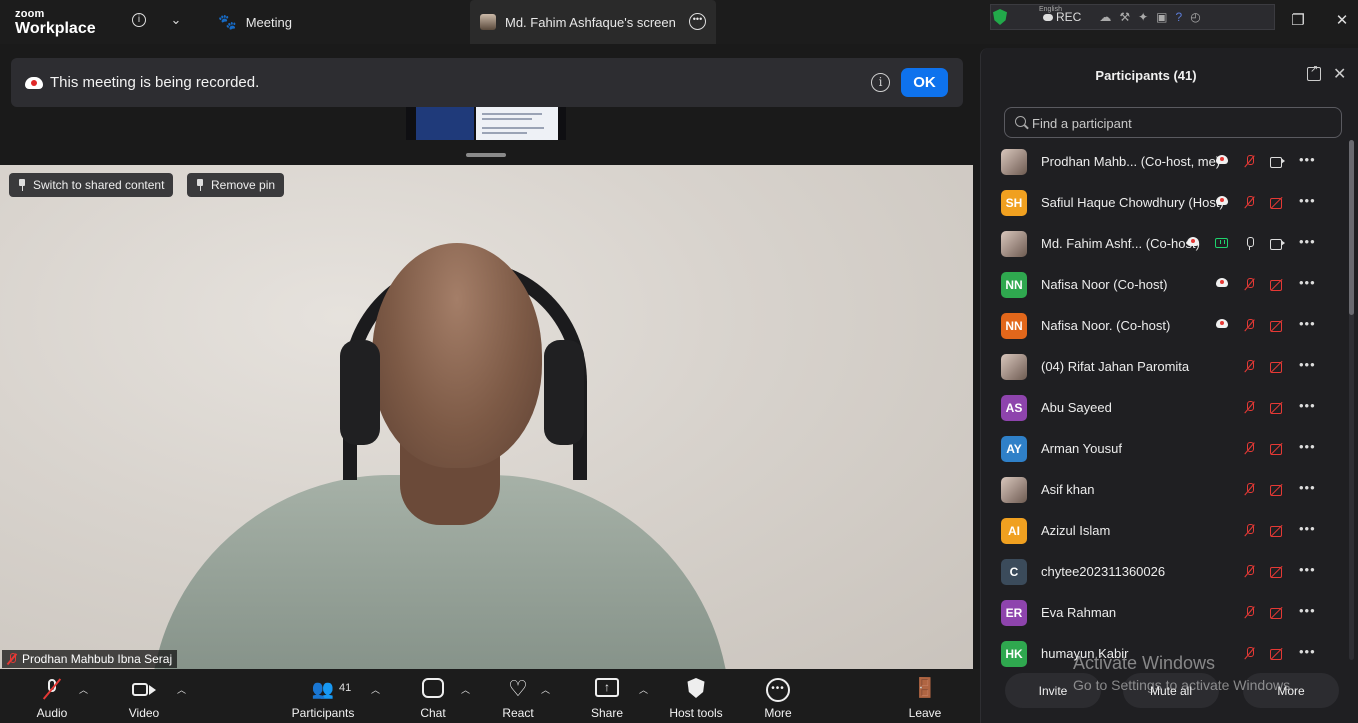 The height and width of the screenshot is (723, 1358). Describe the element at coordinates (345, 688) in the screenshot. I see `participants-count: 41` at that location.